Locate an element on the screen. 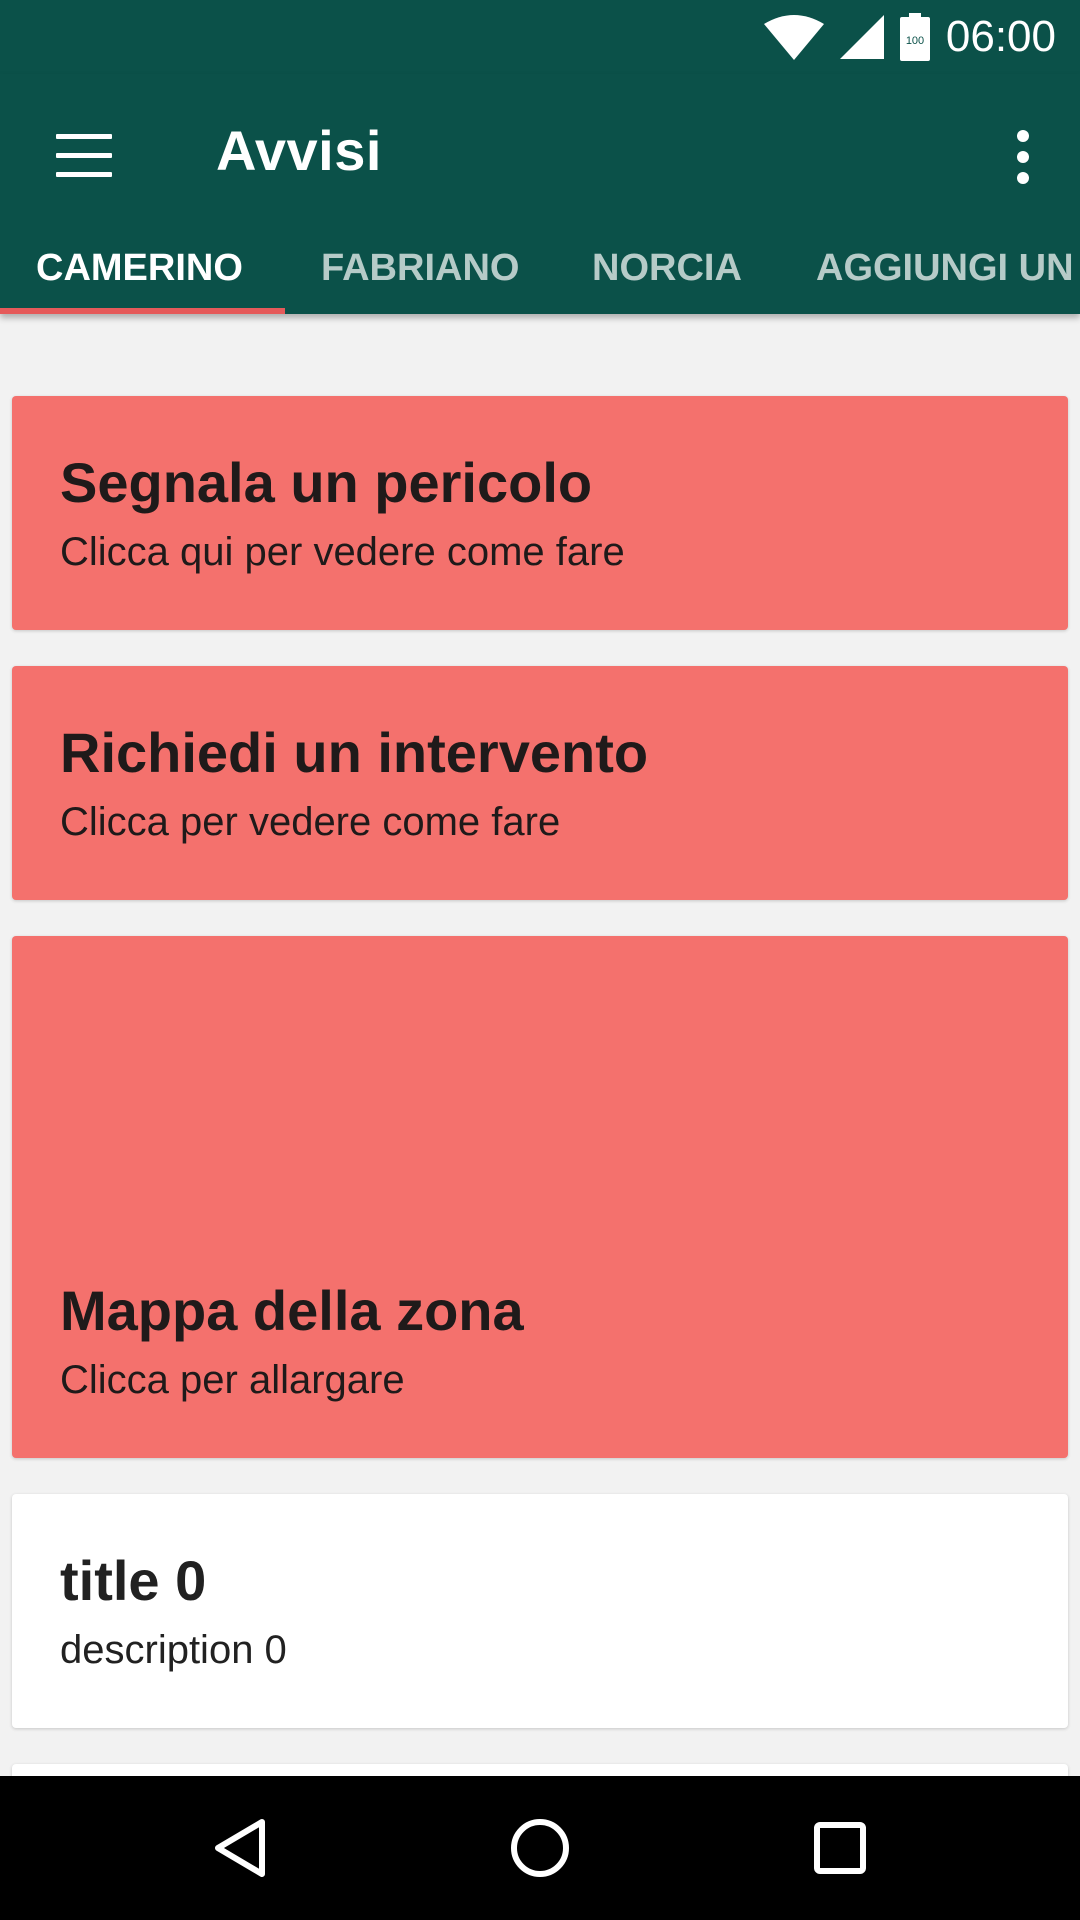  hamburger-menu-icon is located at coordinates (84, 156).